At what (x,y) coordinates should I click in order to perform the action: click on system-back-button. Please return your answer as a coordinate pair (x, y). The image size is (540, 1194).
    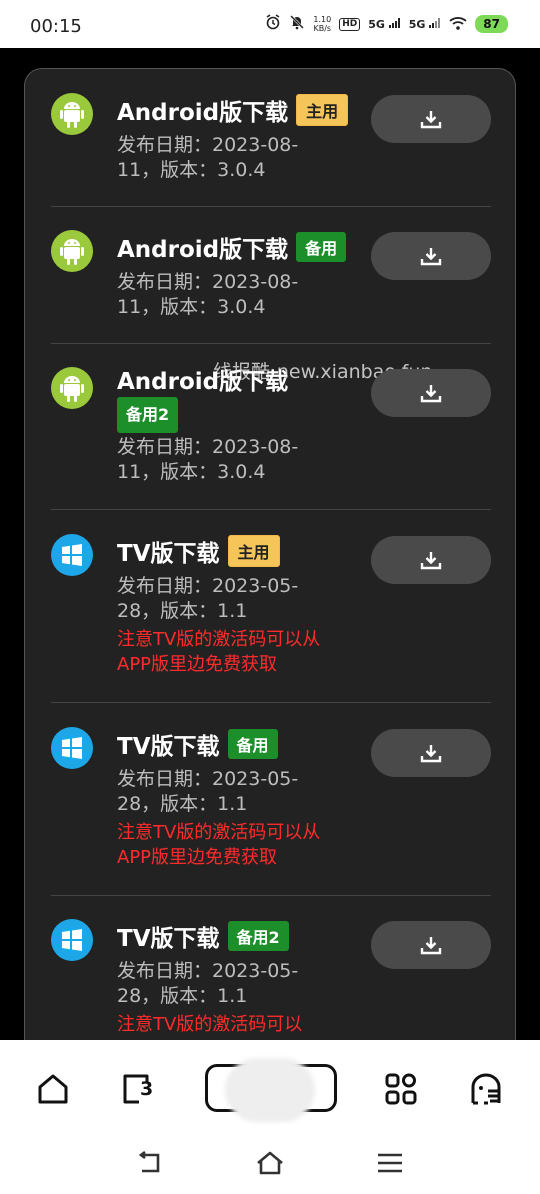
    Looking at the image, I should click on (150, 1163).